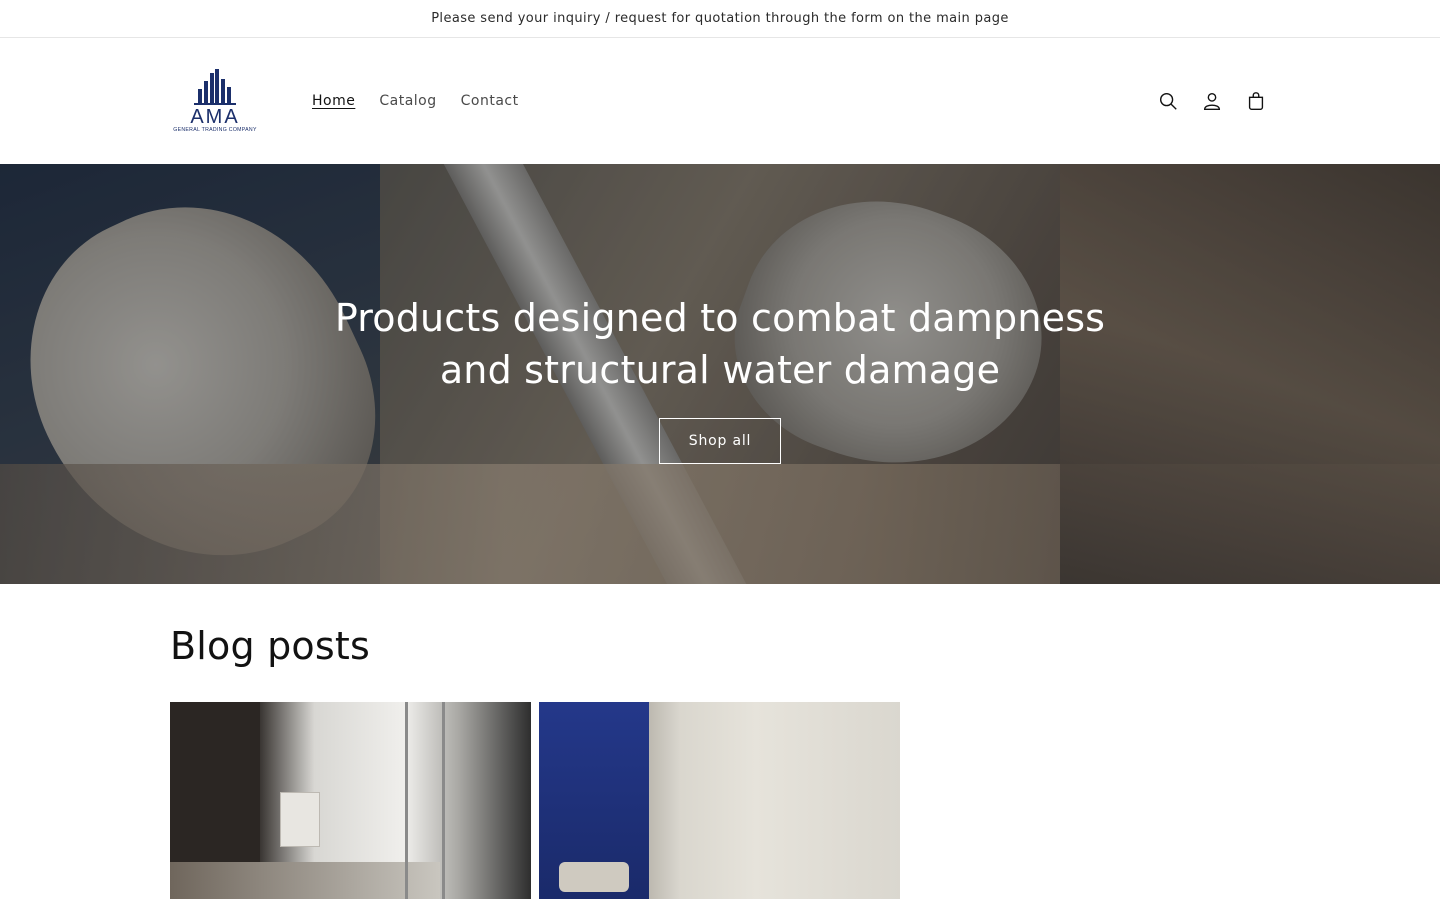  Describe the element at coordinates (425, 800) in the screenshot. I see `blog-image-ladder` at that location.